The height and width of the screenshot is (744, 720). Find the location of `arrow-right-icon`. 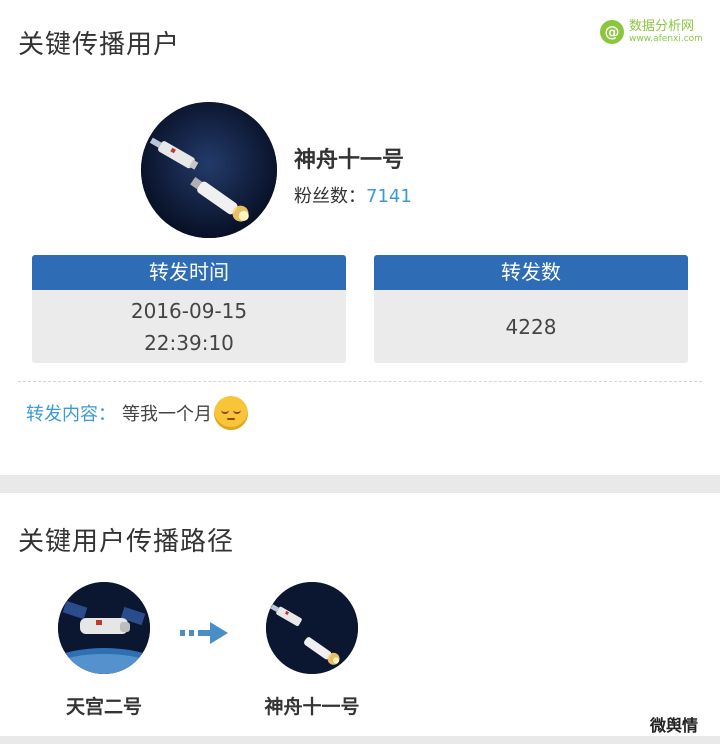

arrow-right-icon is located at coordinates (205, 635).